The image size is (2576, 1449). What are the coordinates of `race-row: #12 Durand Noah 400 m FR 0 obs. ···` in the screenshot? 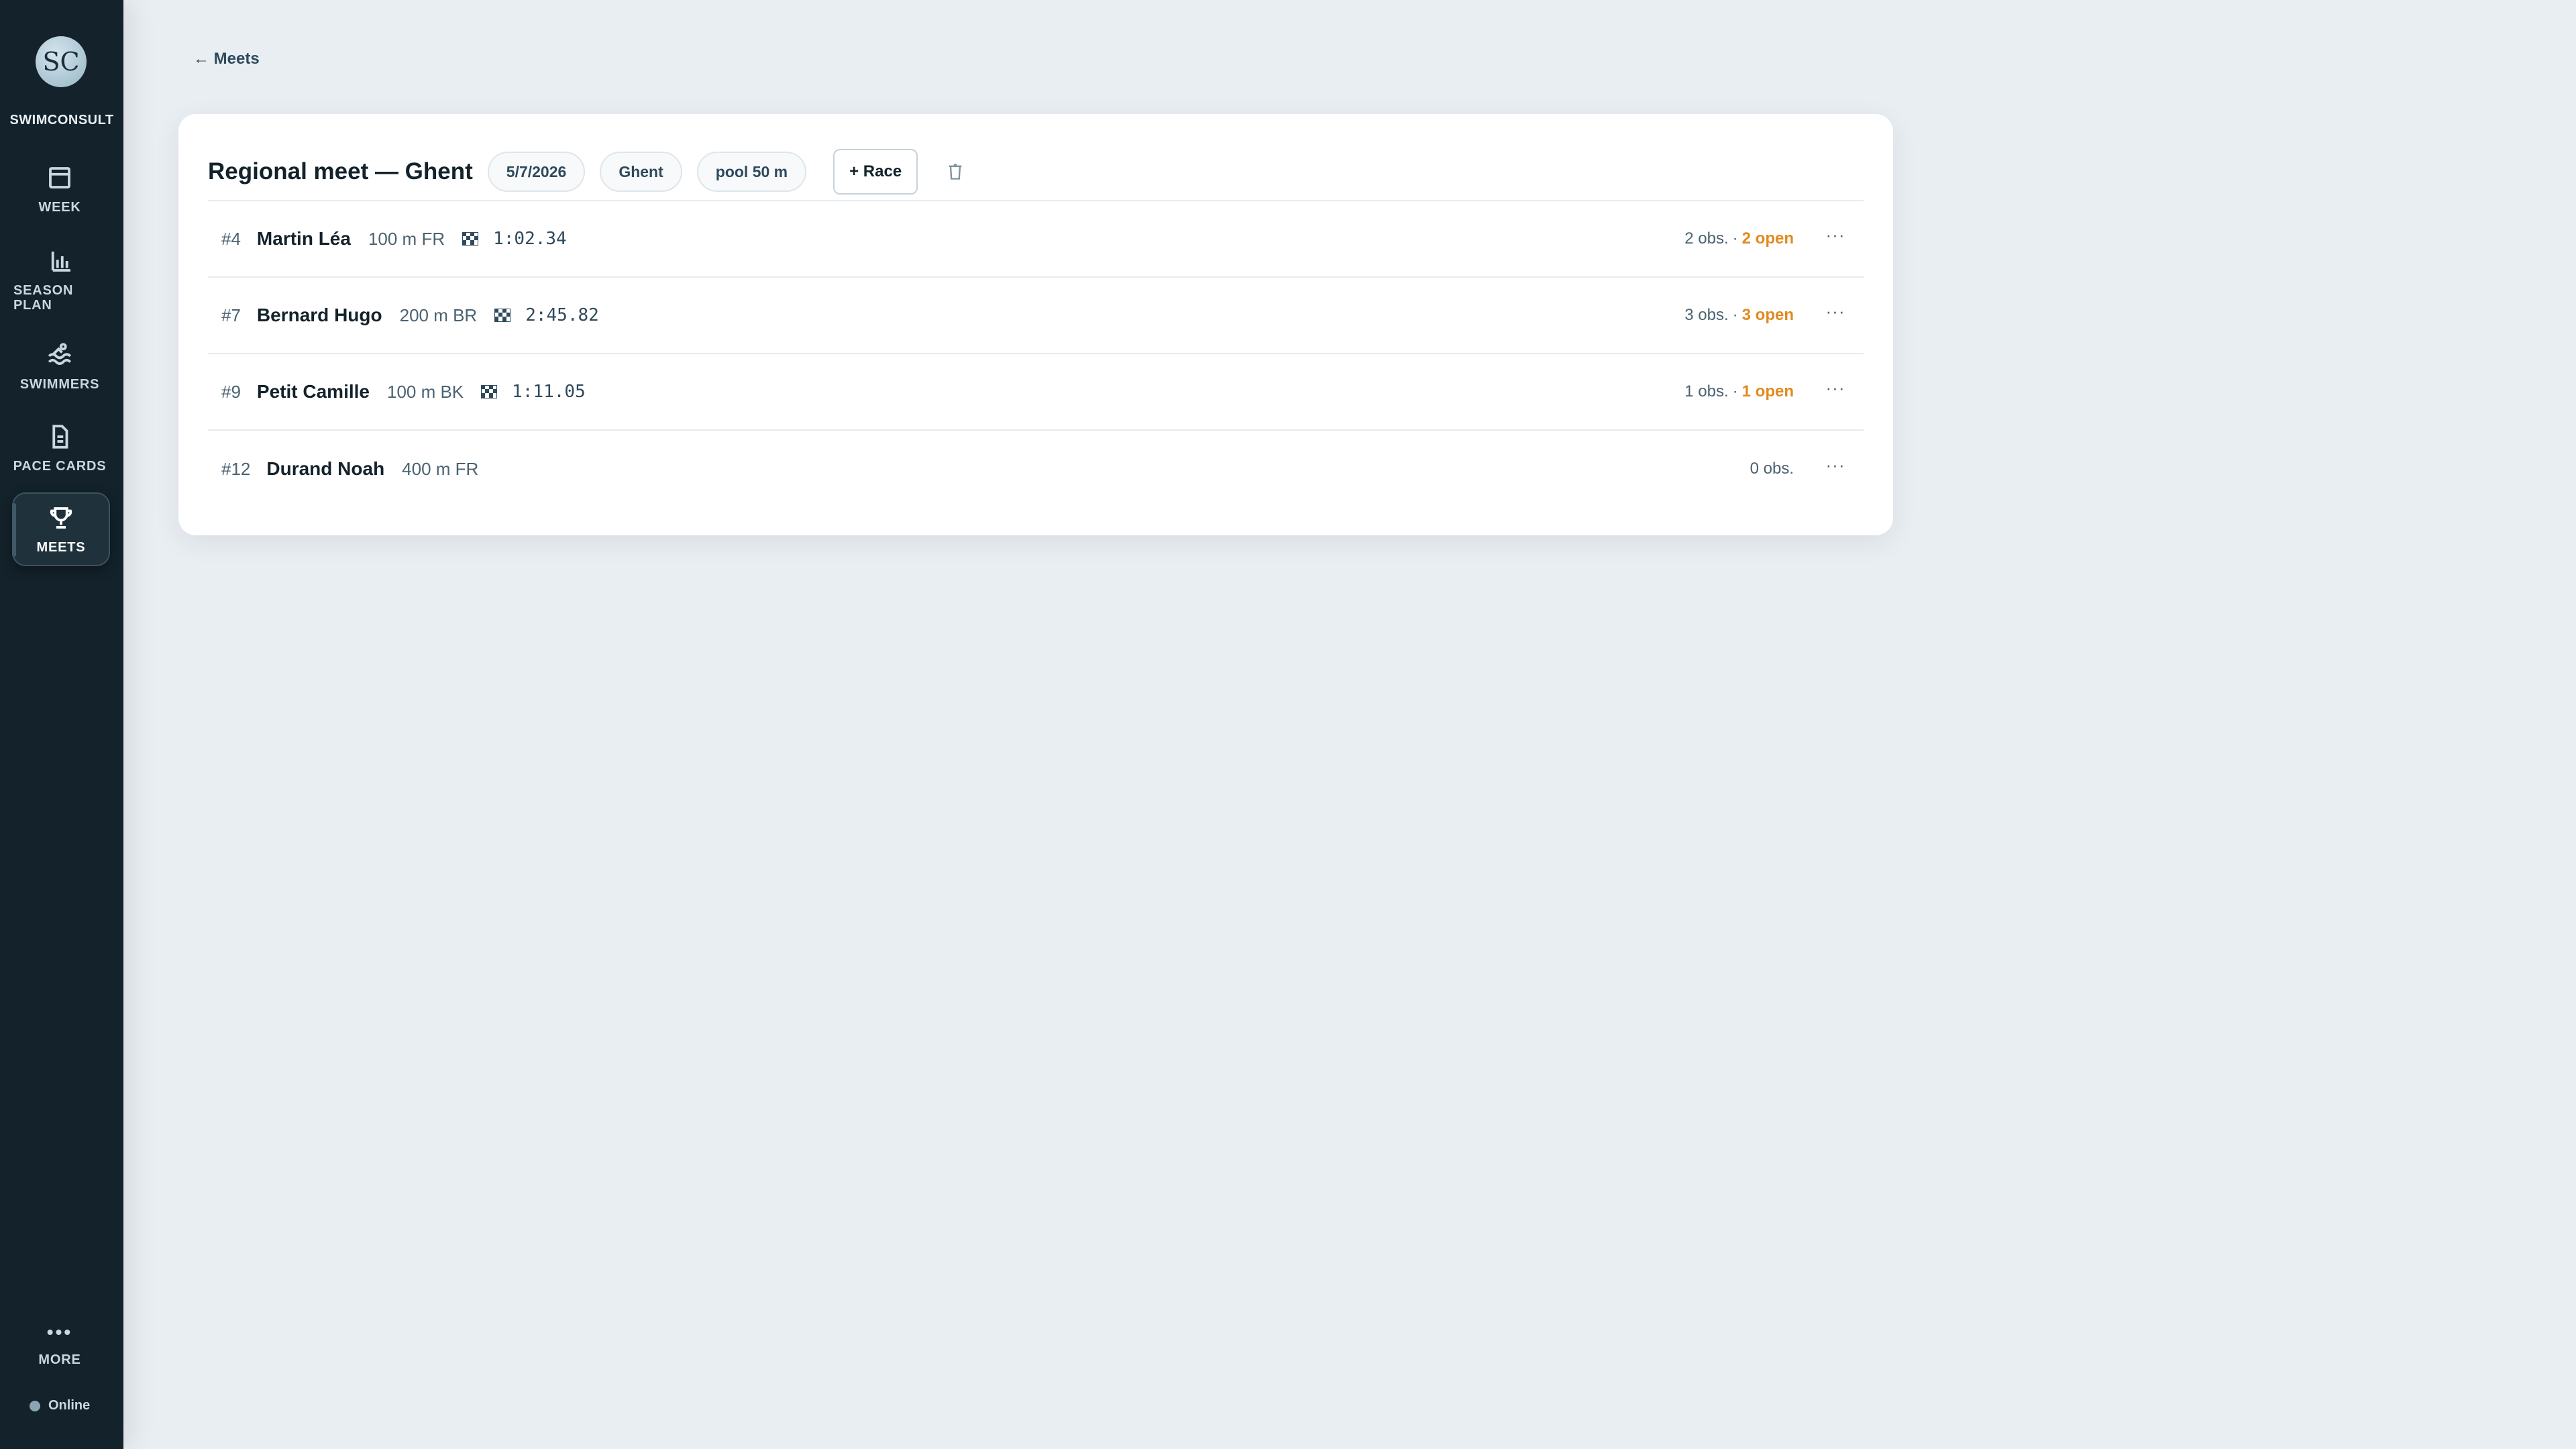 It's located at (1036, 469).